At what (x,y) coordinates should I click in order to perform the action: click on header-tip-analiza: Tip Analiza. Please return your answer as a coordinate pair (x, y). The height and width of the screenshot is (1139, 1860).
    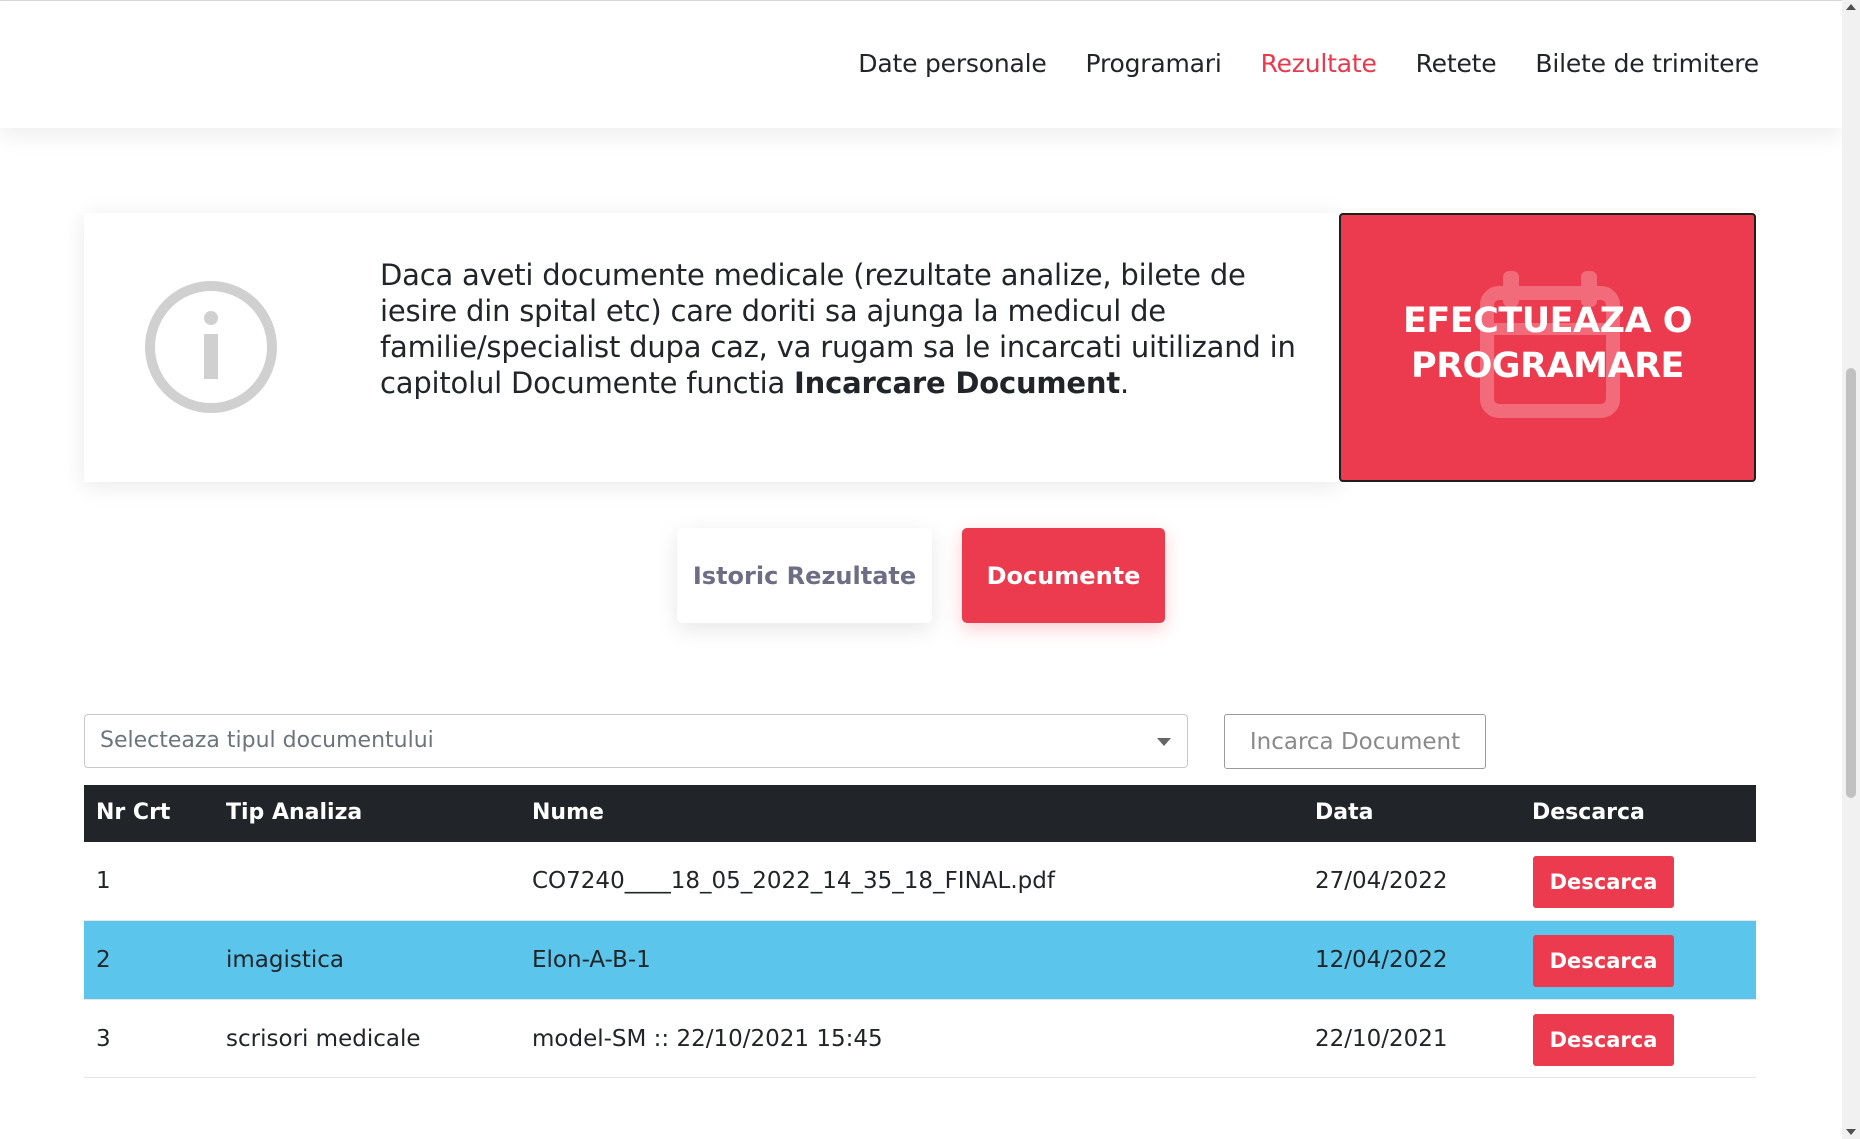
    Looking at the image, I should click on (294, 812).